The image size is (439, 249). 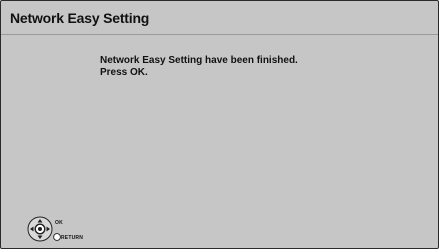 What do you see at coordinates (80, 18) in the screenshot?
I see `page-title: Network Easy Setting` at bounding box center [80, 18].